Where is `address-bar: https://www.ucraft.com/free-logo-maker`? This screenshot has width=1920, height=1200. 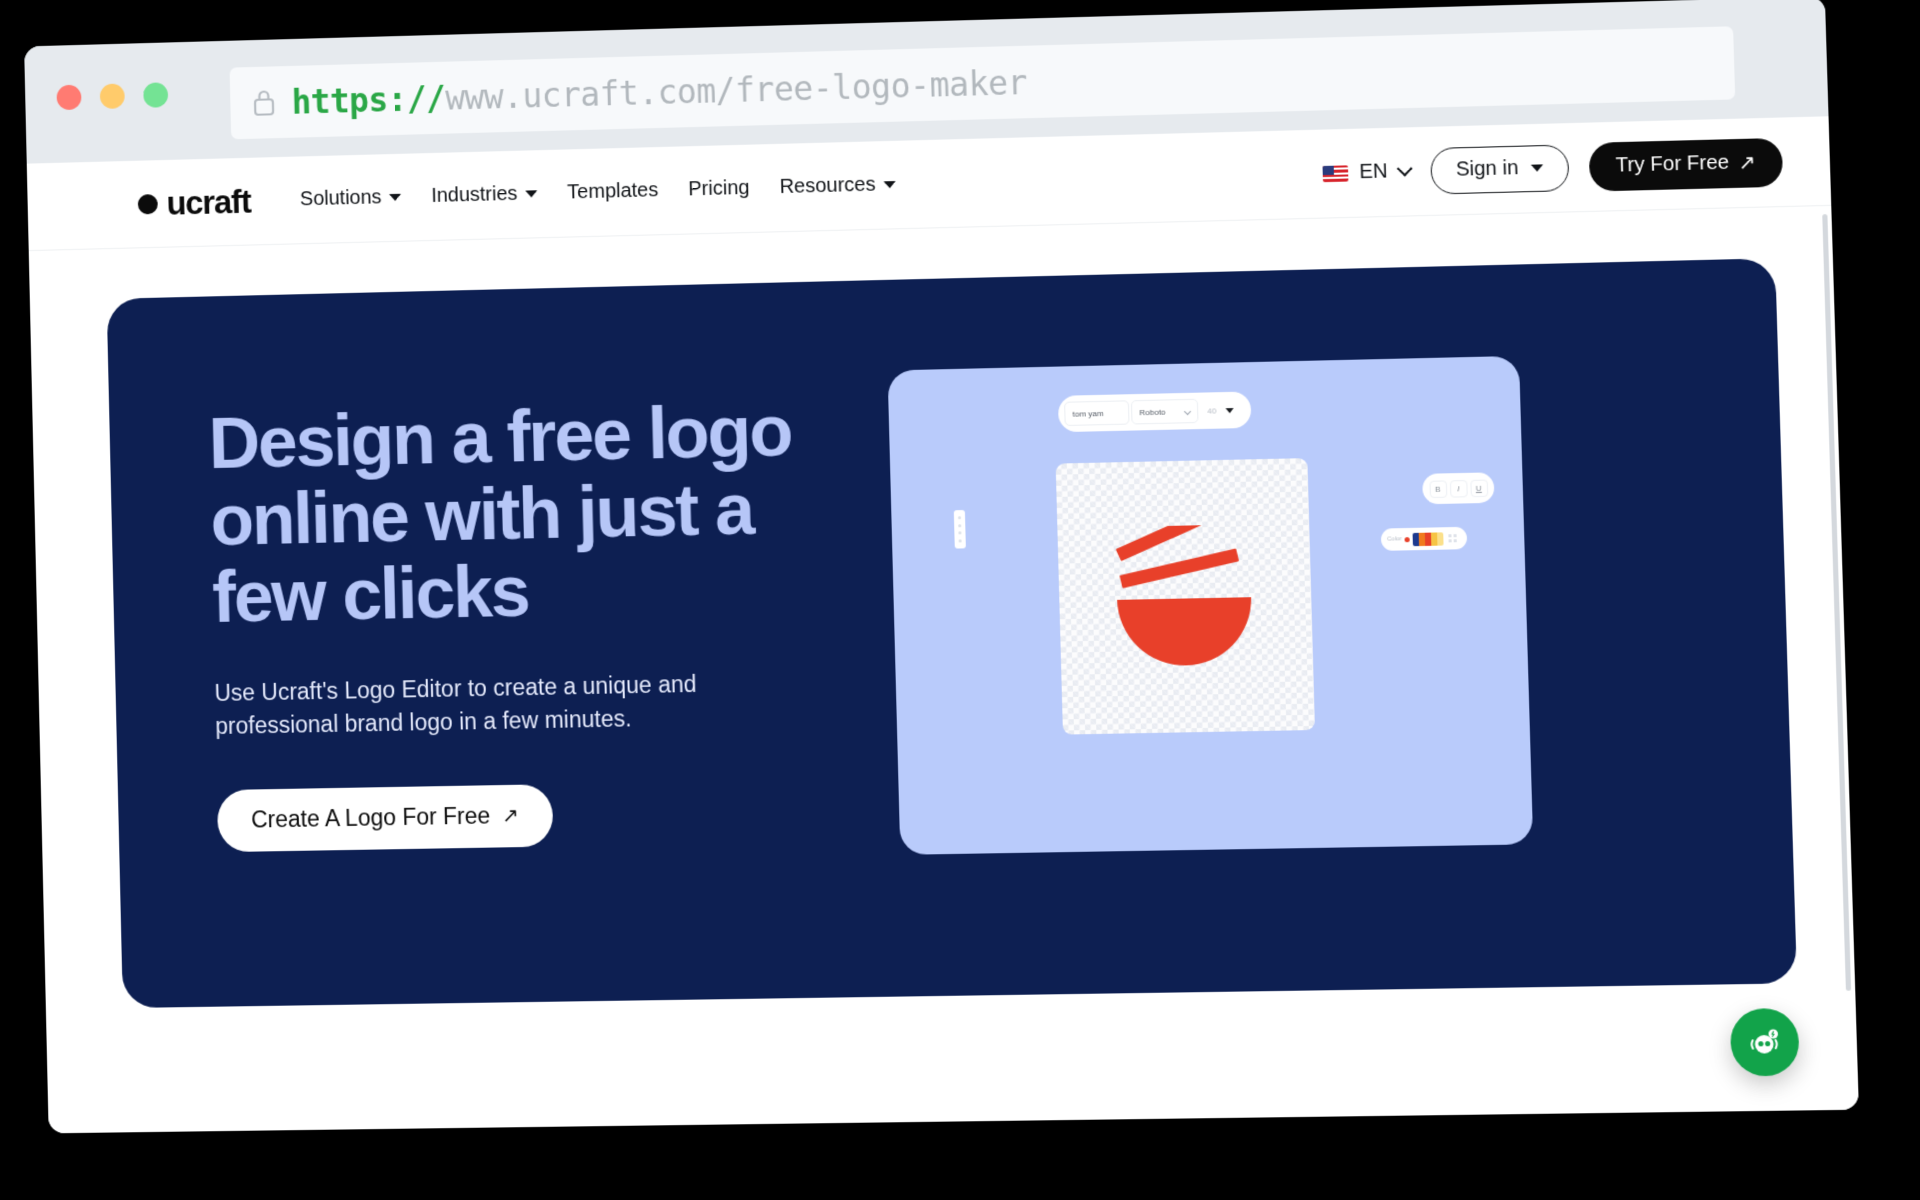
address-bar: https://www.ucraft.com/free-logo-maker is located at coordinates (982, 83).